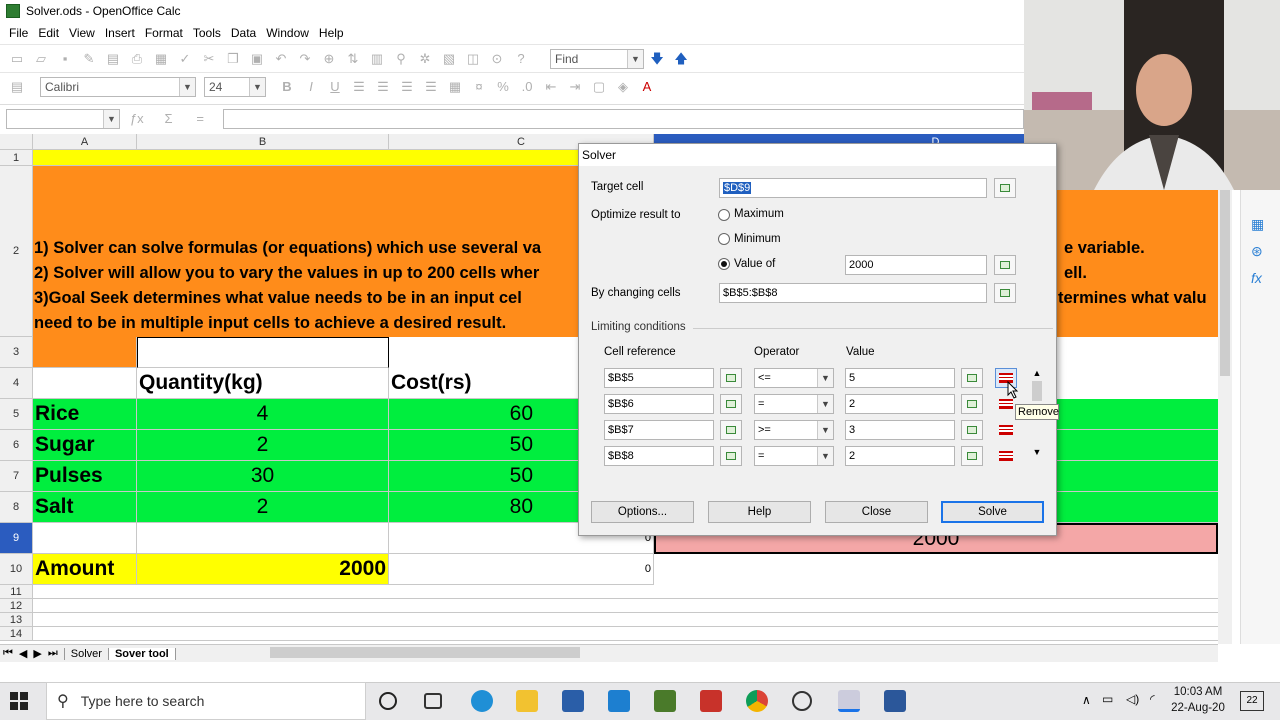  Describe the element at coordinates (433, 701) in the screenshot. I see `task-view-icon` at that location.